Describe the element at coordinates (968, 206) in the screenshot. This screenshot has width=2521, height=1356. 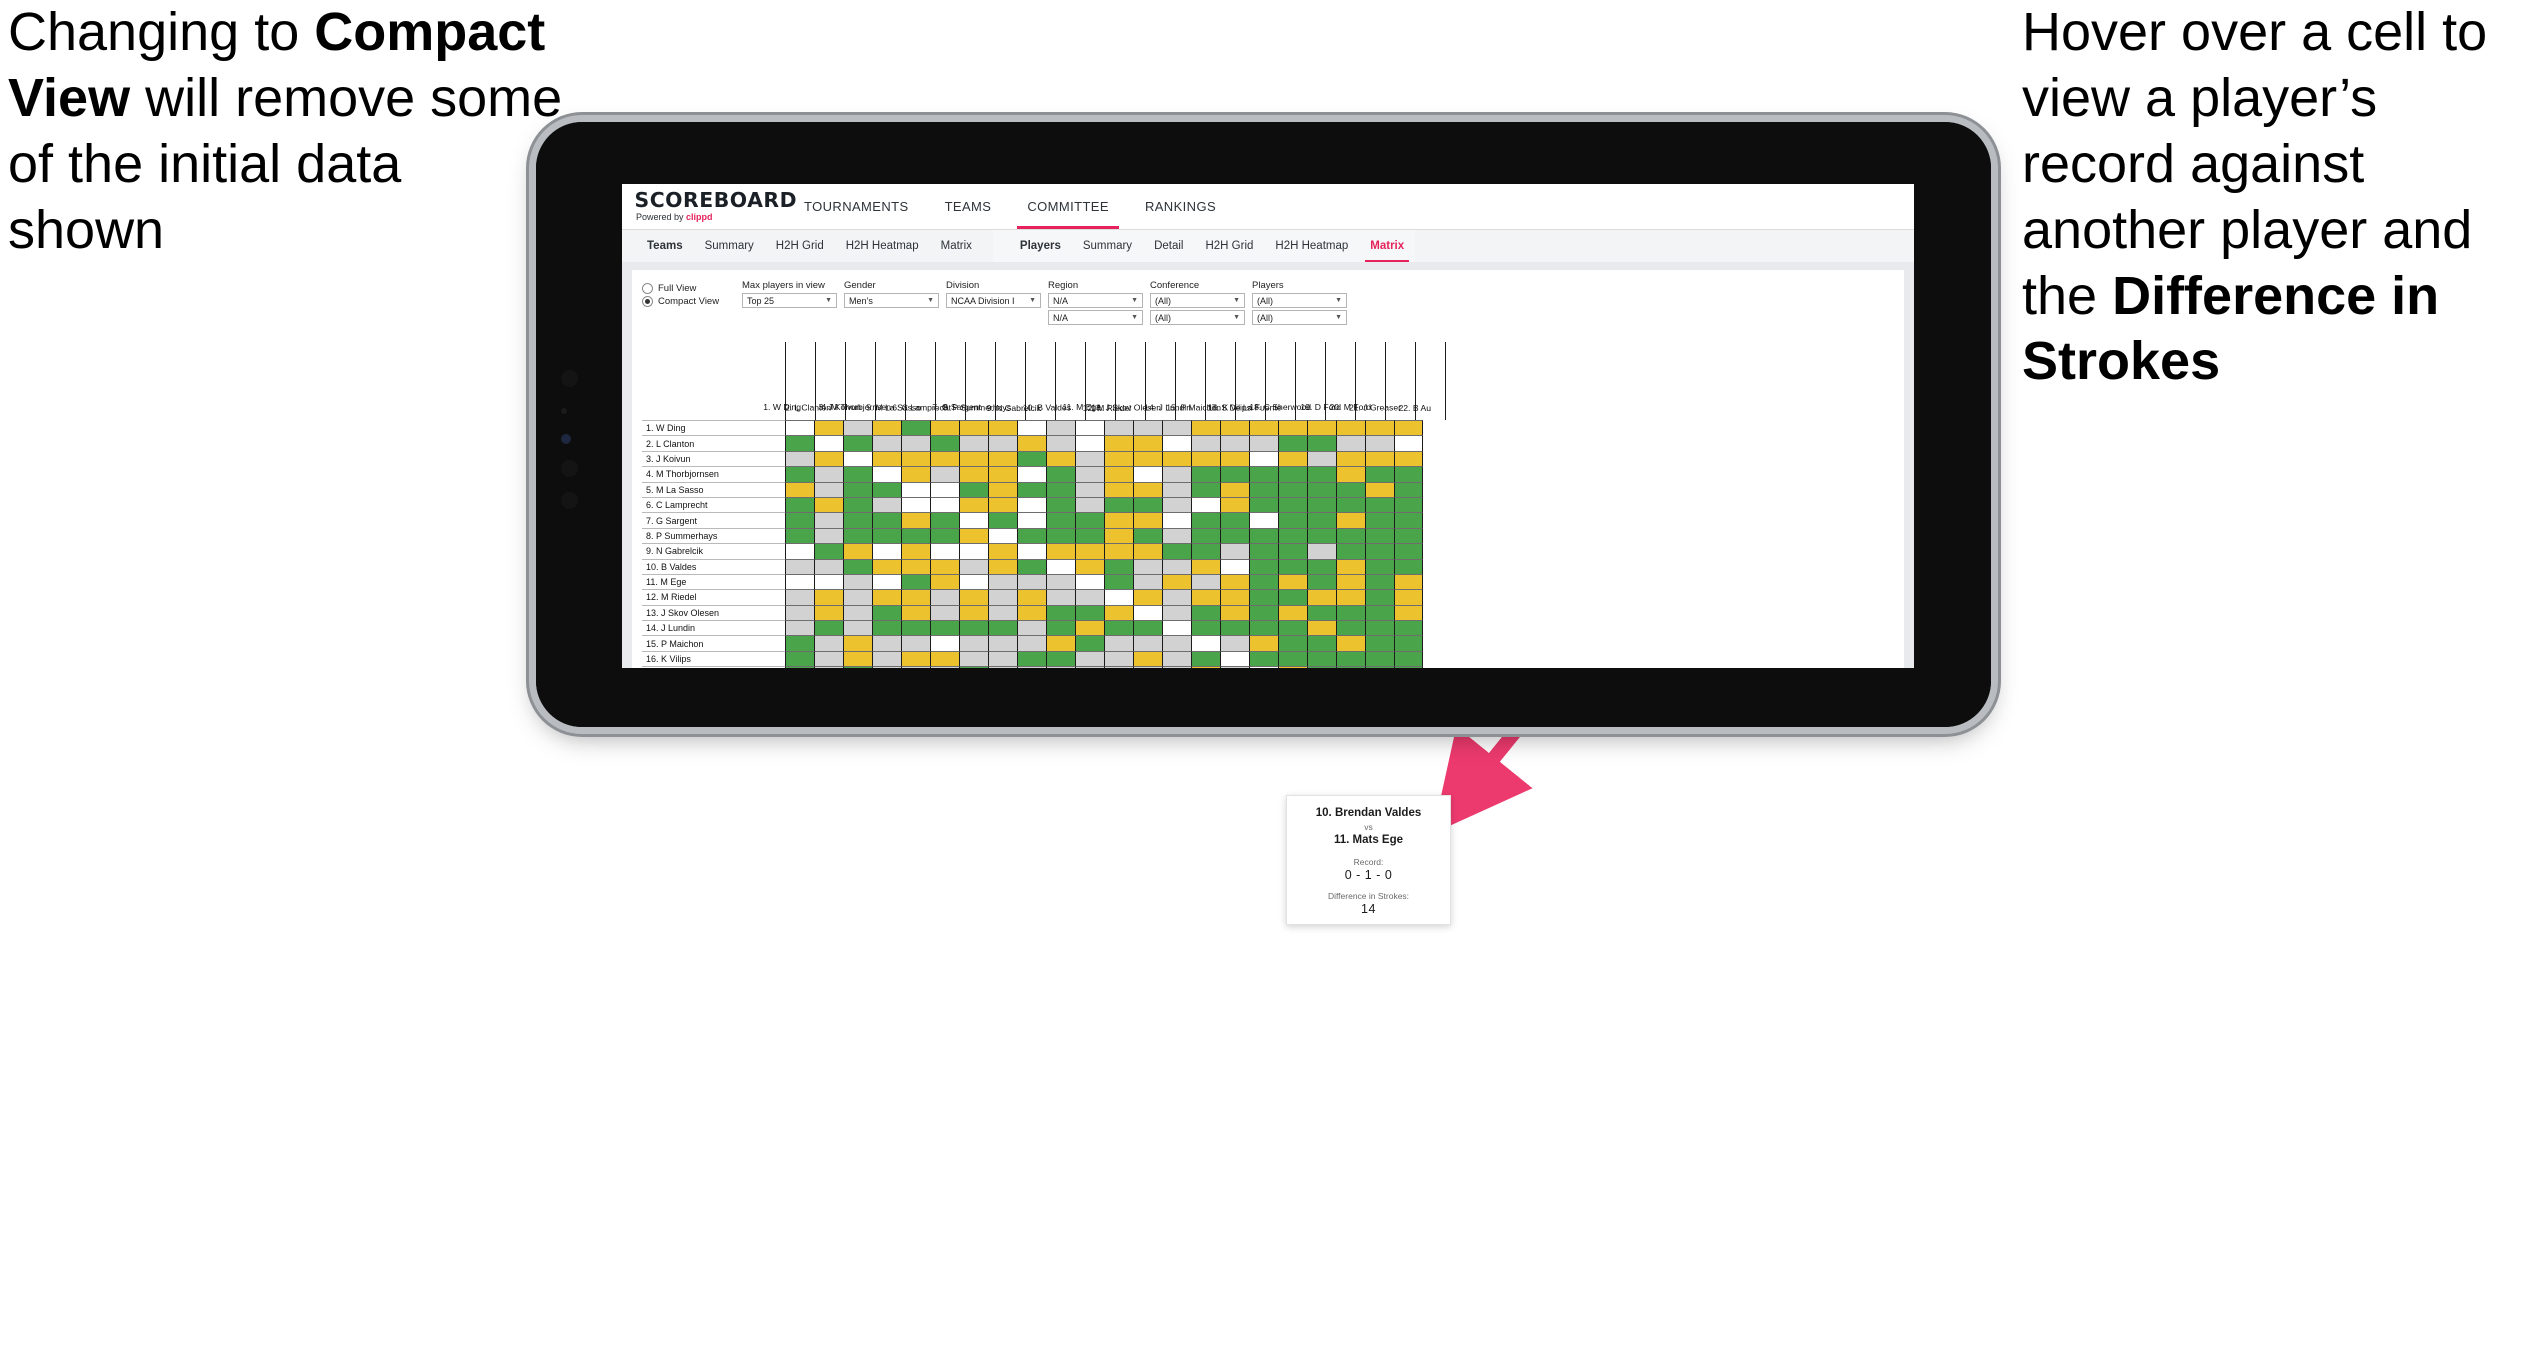
I see `topnav-teams: TEAMS` at that location.